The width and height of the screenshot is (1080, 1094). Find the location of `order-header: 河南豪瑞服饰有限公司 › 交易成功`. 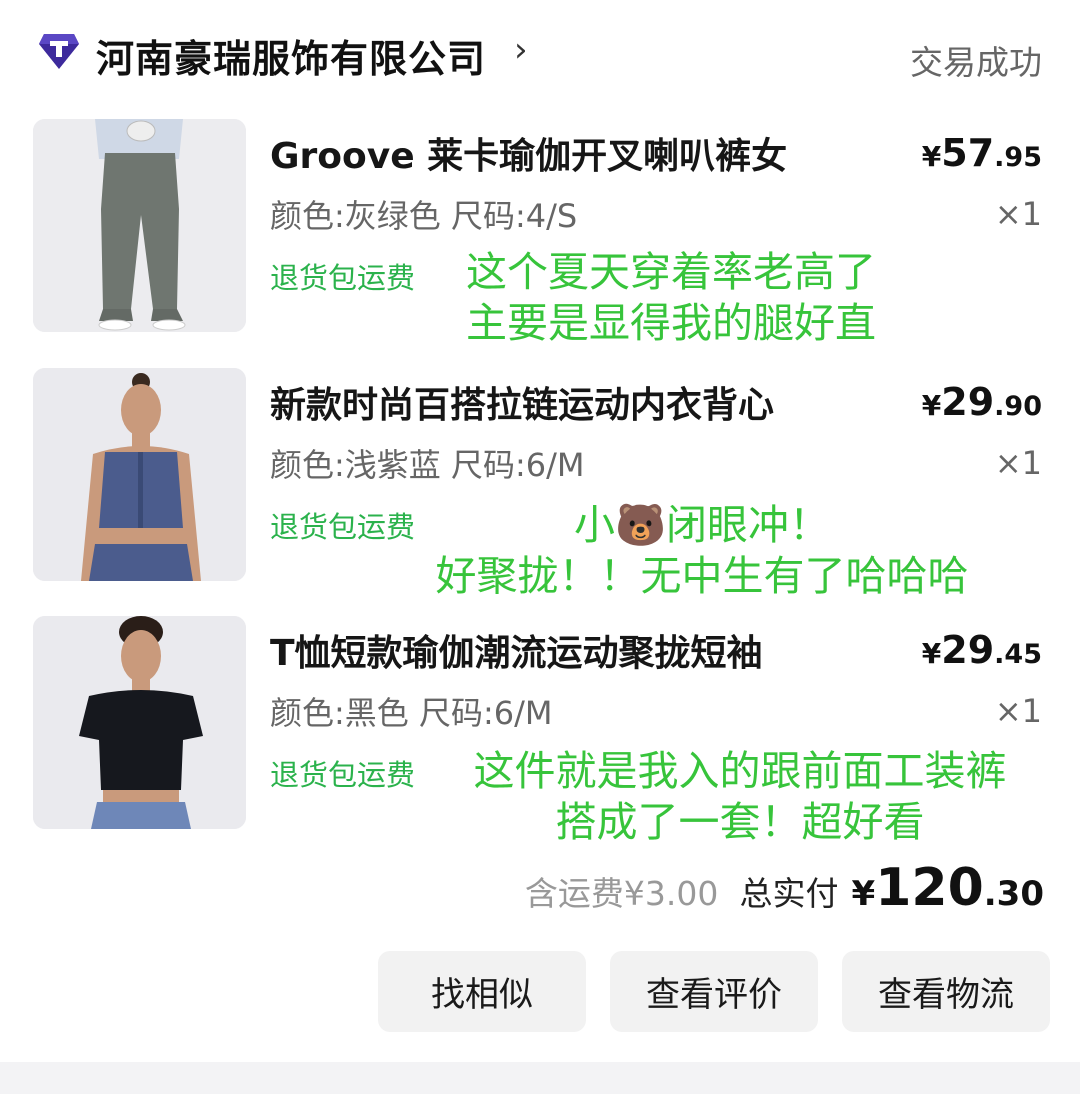

order-header: 河南豪瑞服饰有限公司 › 交易成功 is located at coordinates (540, 55).